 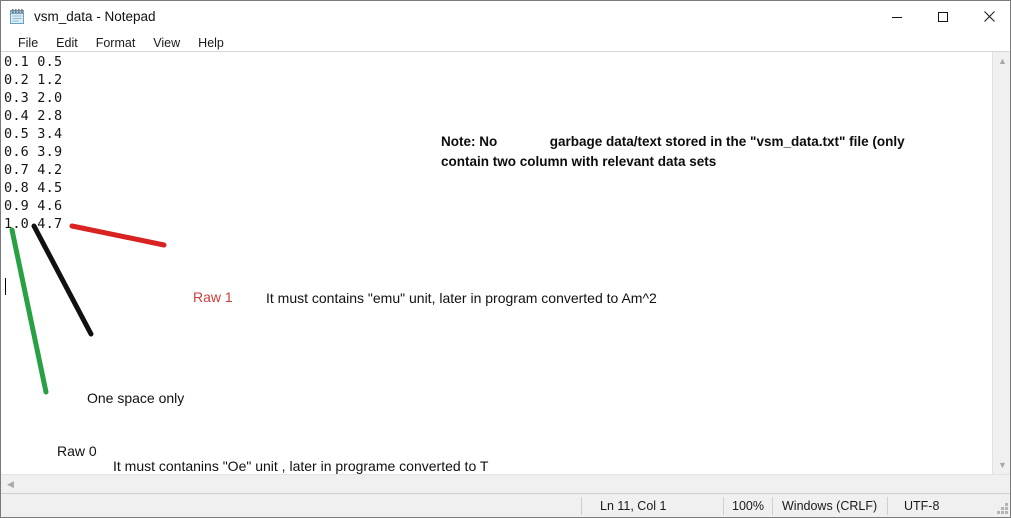 I want to click on notepad-icon, so click(x=17, y=16).